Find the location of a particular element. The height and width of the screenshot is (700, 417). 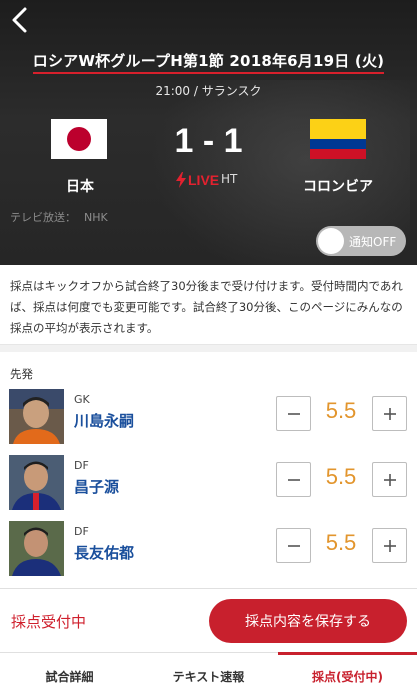

back-button is located at coordinates (20, 20).